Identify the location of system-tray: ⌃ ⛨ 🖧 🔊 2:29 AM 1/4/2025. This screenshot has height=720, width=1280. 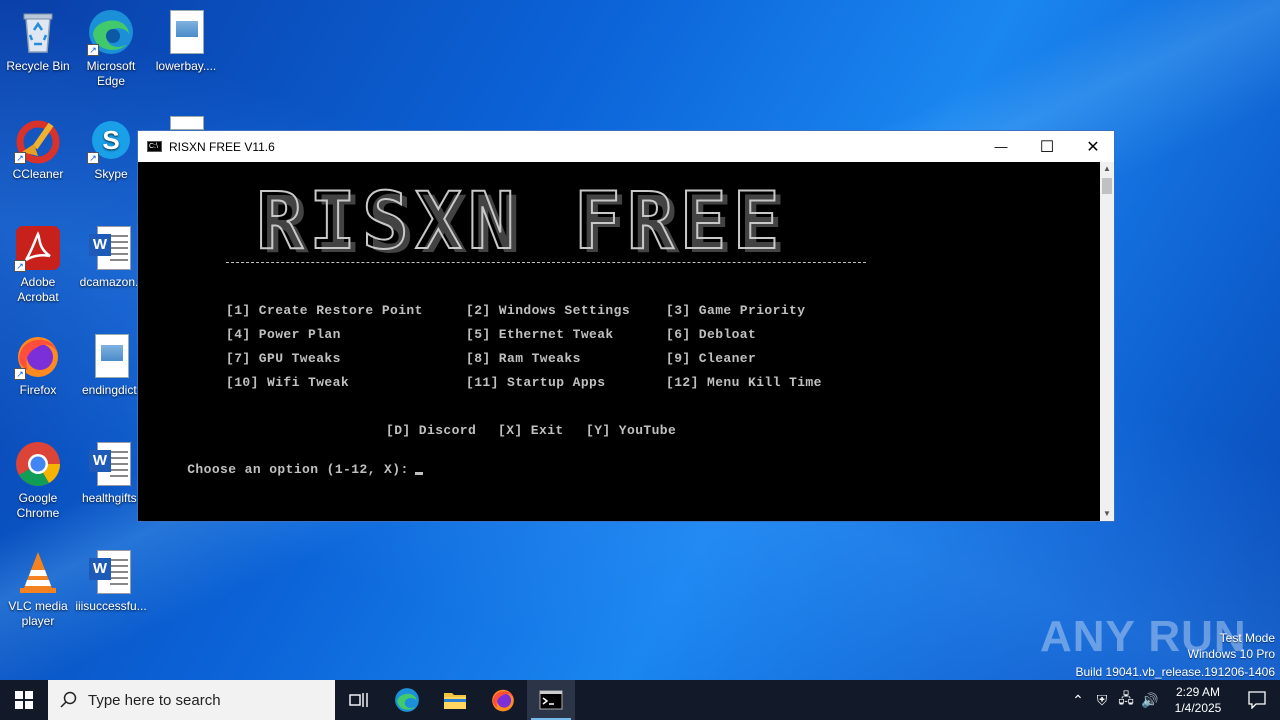
(1173, 700).